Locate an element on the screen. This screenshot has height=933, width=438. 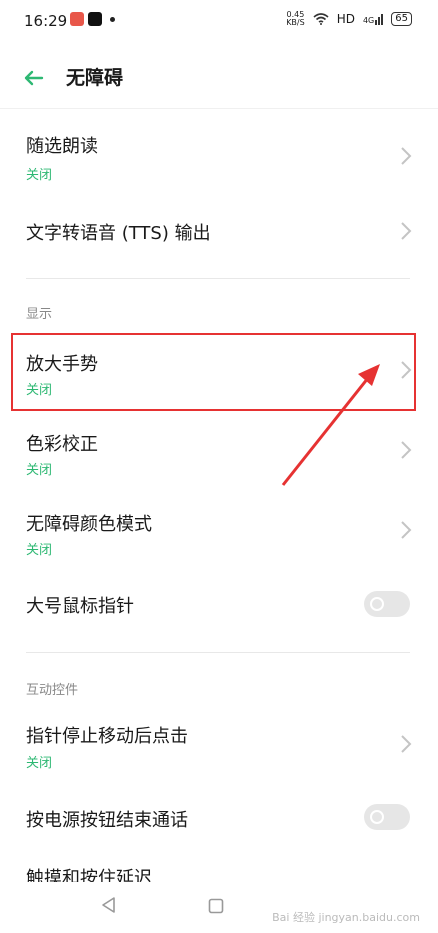
power-ends-call-toggle is located at coordinates (387, 817).